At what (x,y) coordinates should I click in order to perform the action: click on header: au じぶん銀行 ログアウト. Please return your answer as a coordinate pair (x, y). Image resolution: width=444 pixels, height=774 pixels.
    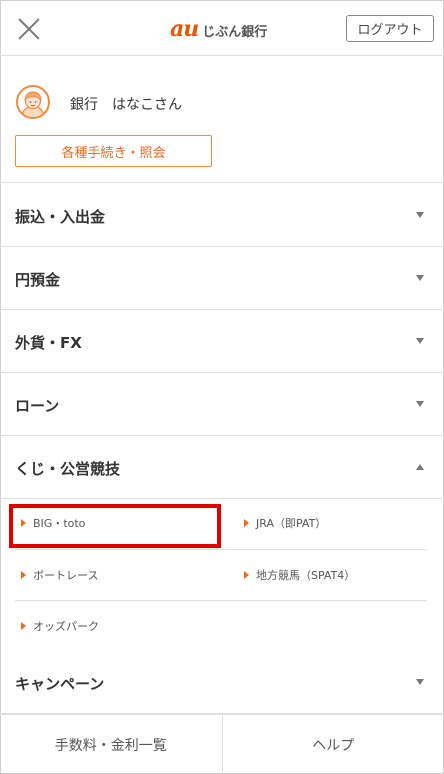
    Looking at the image, I should click on (222, 28).